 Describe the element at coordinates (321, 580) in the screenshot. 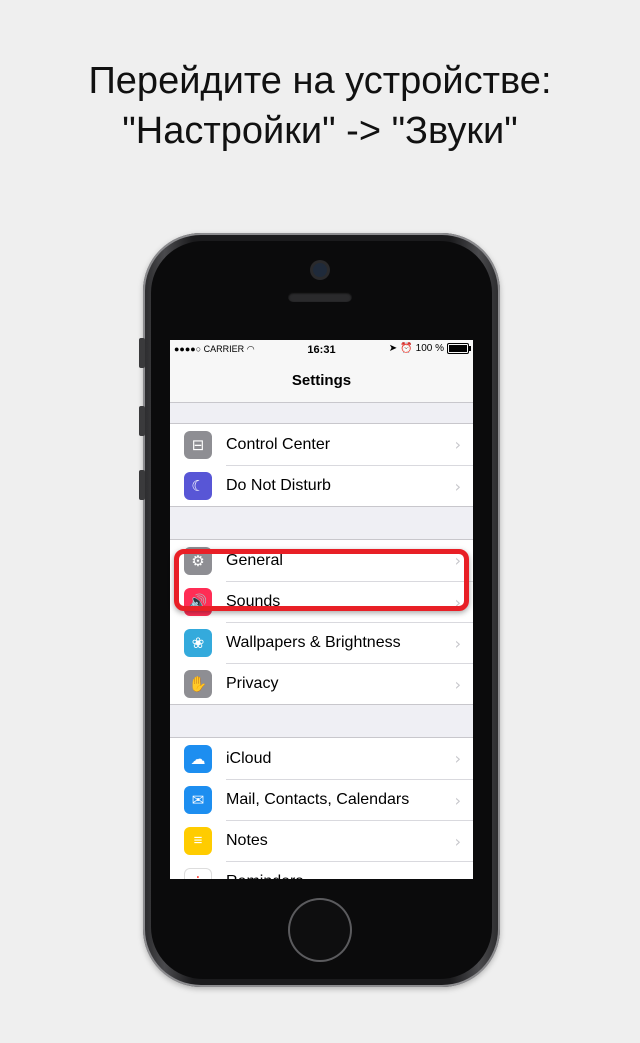

I see `sounds-highlight-box` at that location.